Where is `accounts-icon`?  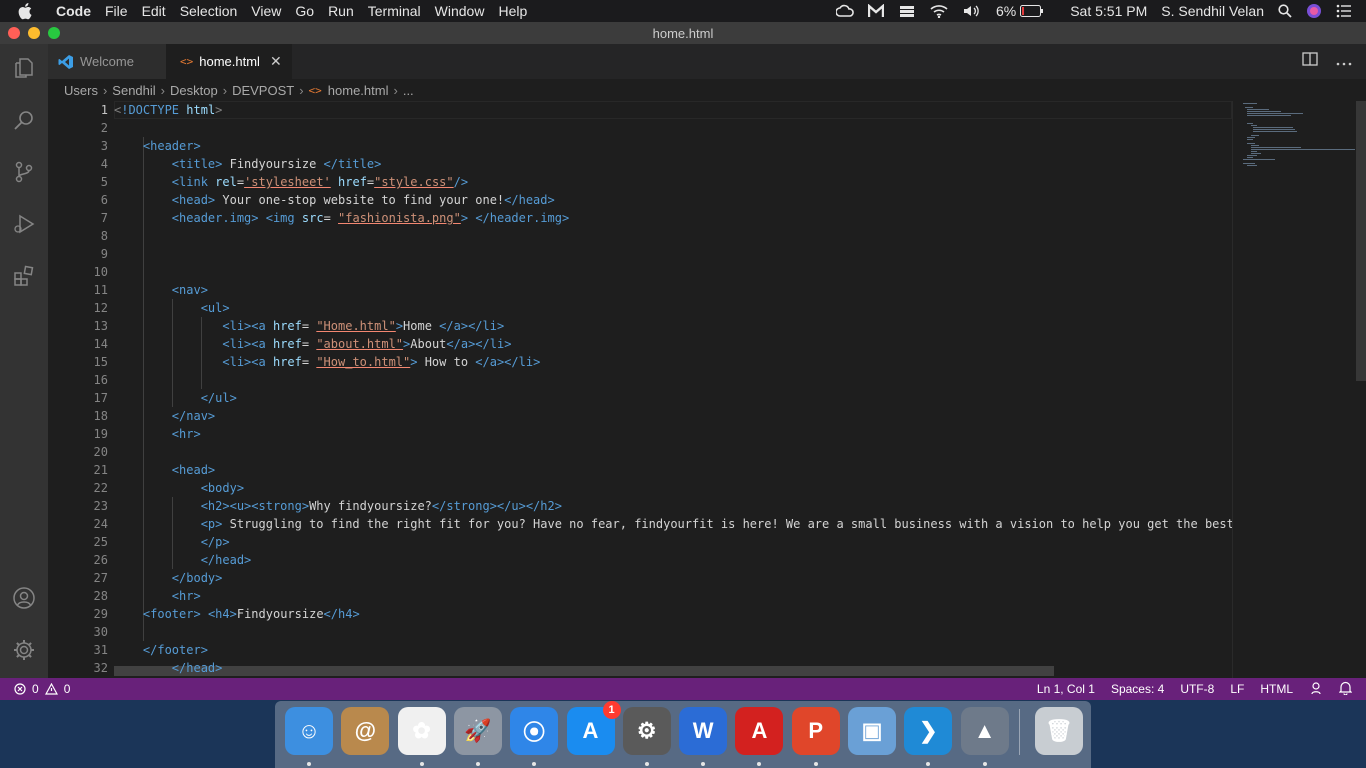 accounts-icon is located at coordinates (24, 598).